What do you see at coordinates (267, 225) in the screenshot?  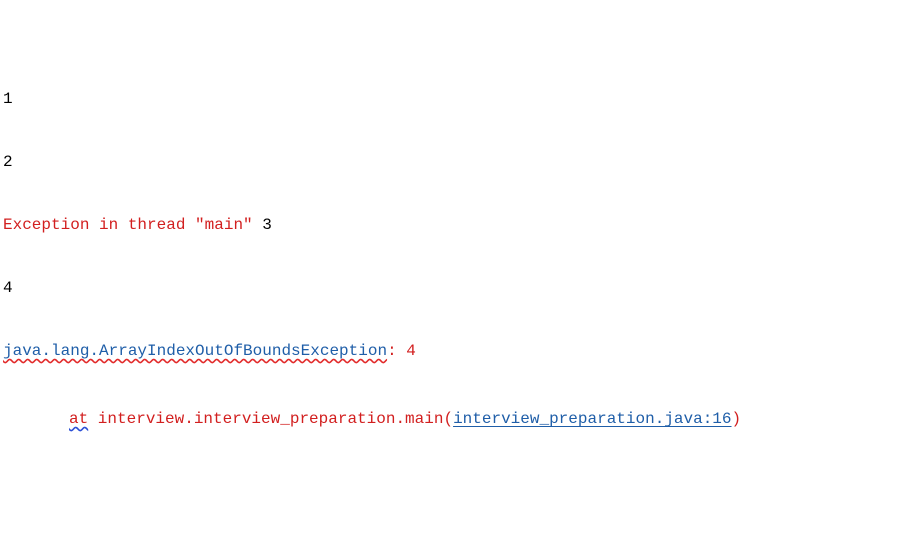 I see `output-value-3: 3` at bounding box center [267, 225].